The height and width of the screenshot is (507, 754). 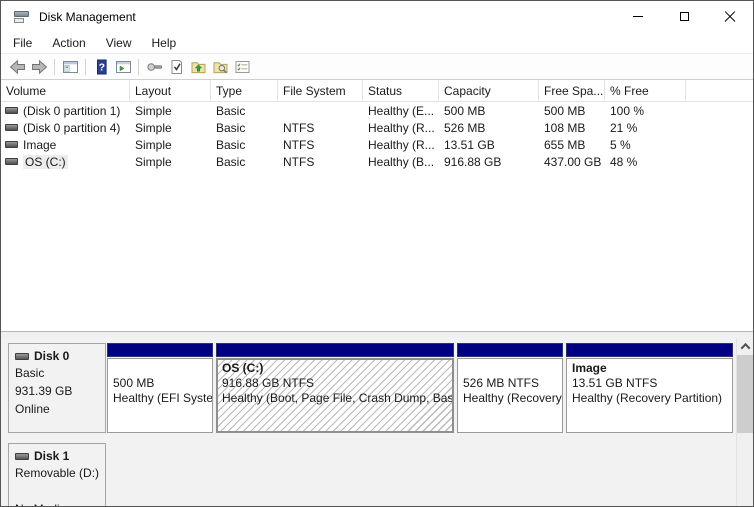 I want to click on disk1-type: Removable (D:), so click(x=57, y=473).